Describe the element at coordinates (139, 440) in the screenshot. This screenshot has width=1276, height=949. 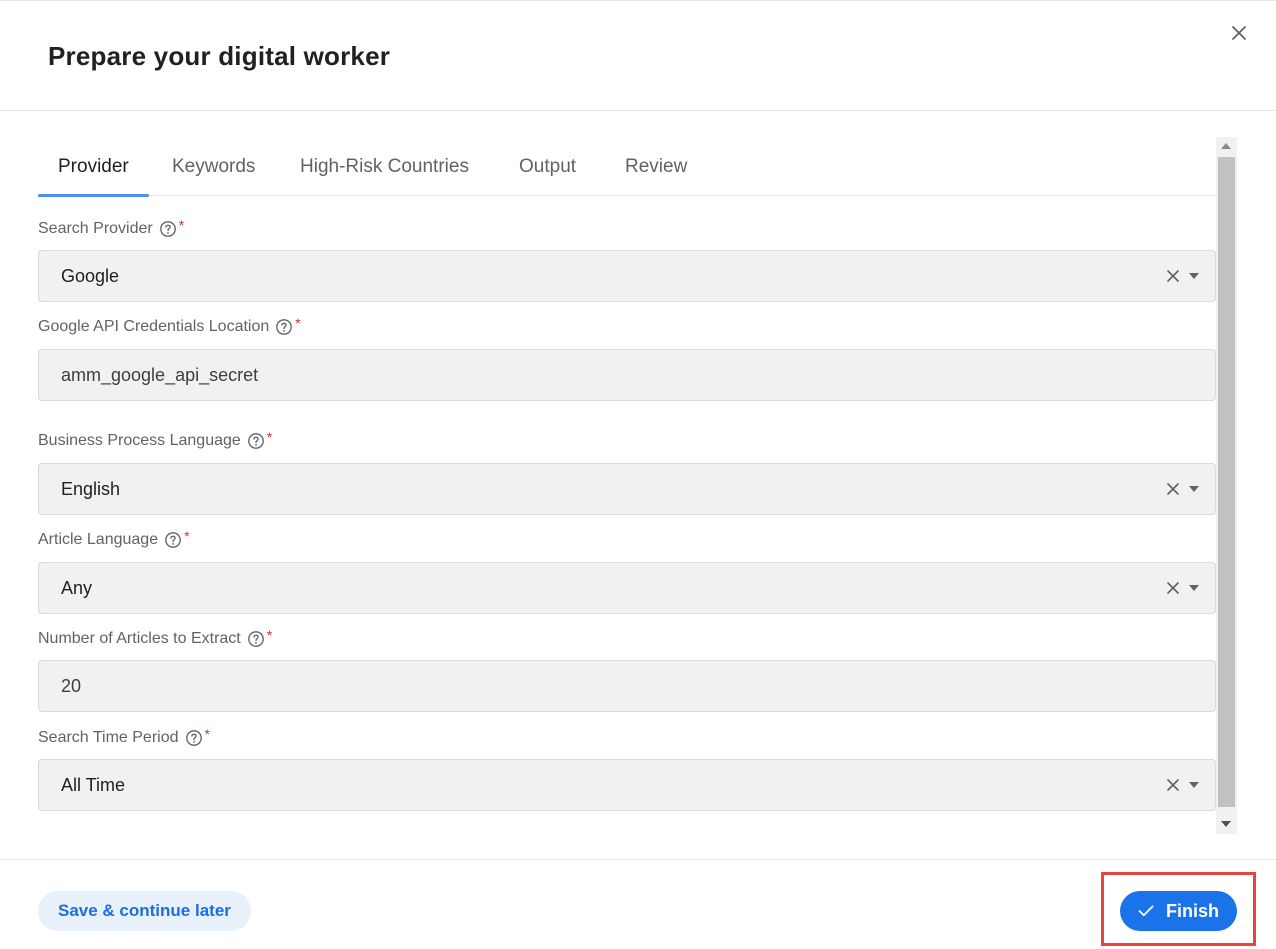
I see `process-language-label-text: Business Process Language` at that location.